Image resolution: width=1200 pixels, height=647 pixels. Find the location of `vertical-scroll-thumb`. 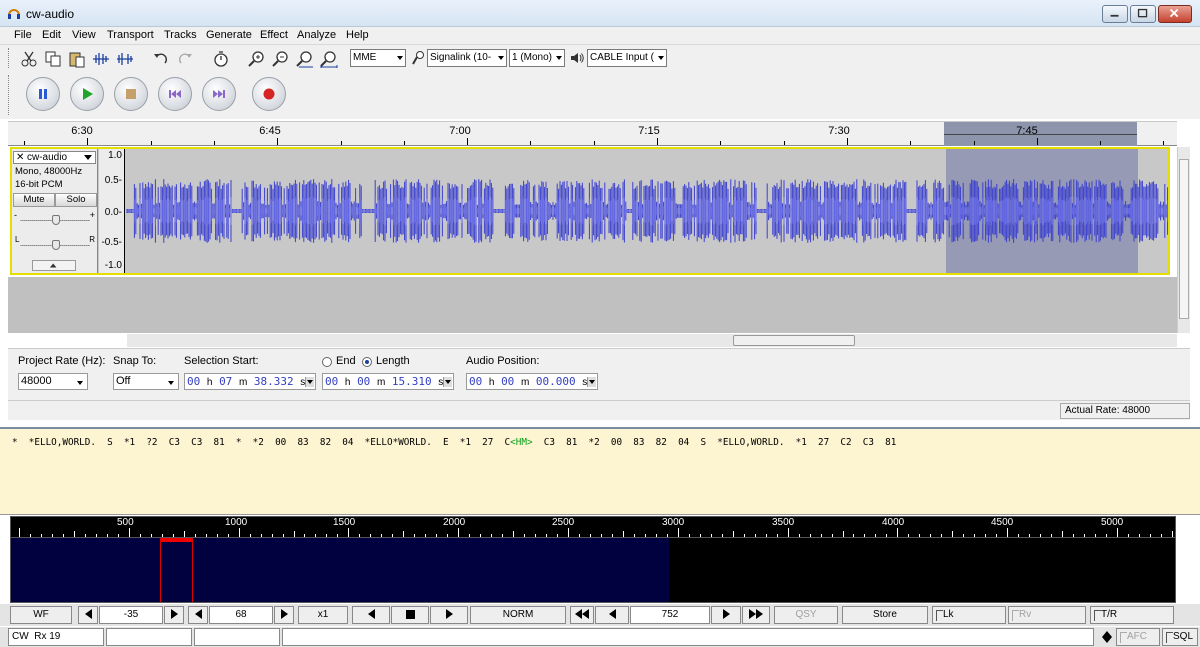

vertical-scroll-thumb is located at coordinates (1184, 239).